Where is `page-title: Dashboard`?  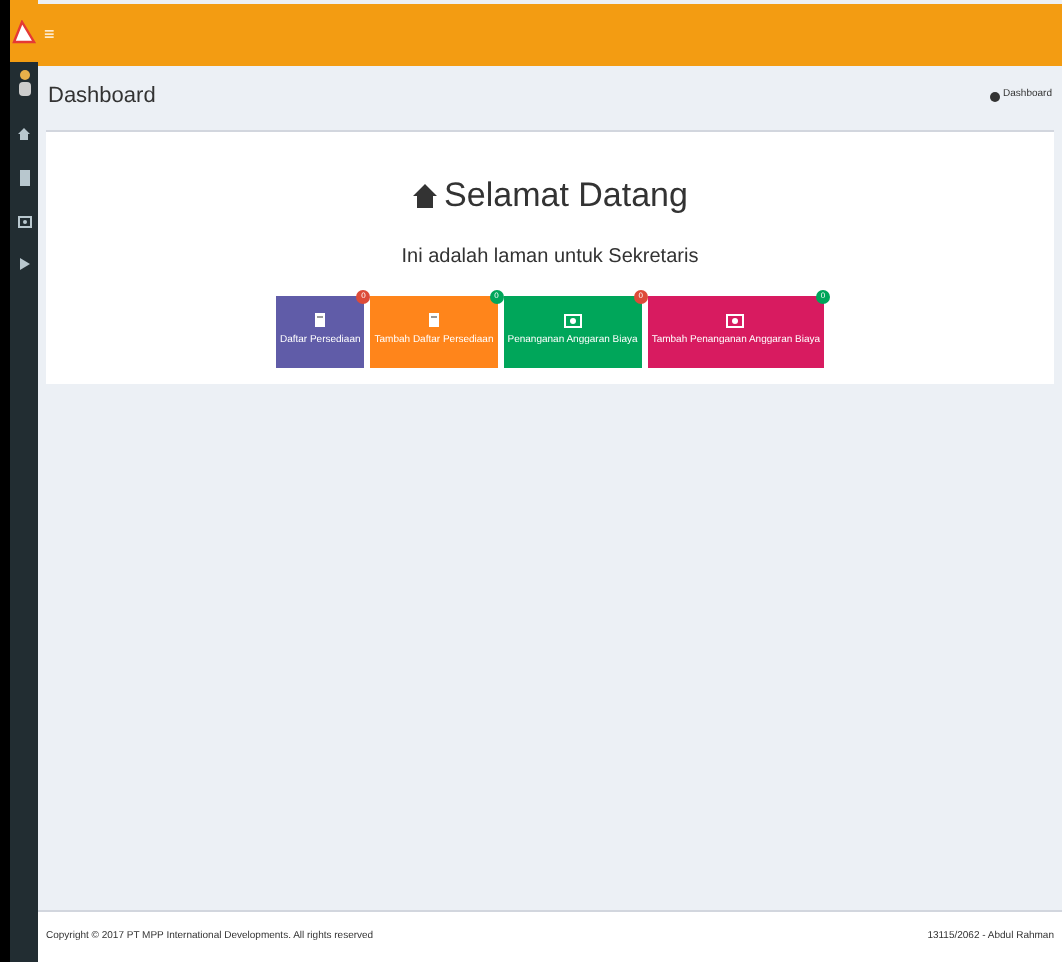 page-title: Dashboard is located at coordinates (102, 96).